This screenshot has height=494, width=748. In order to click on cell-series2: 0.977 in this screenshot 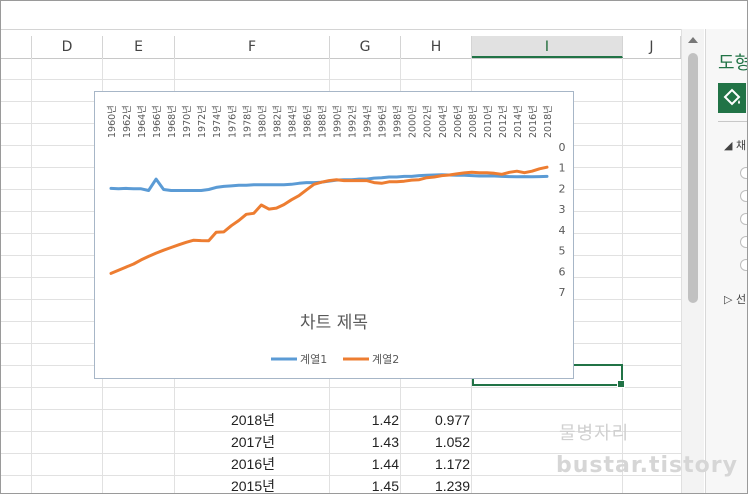, I will do `click(435, 420)`.